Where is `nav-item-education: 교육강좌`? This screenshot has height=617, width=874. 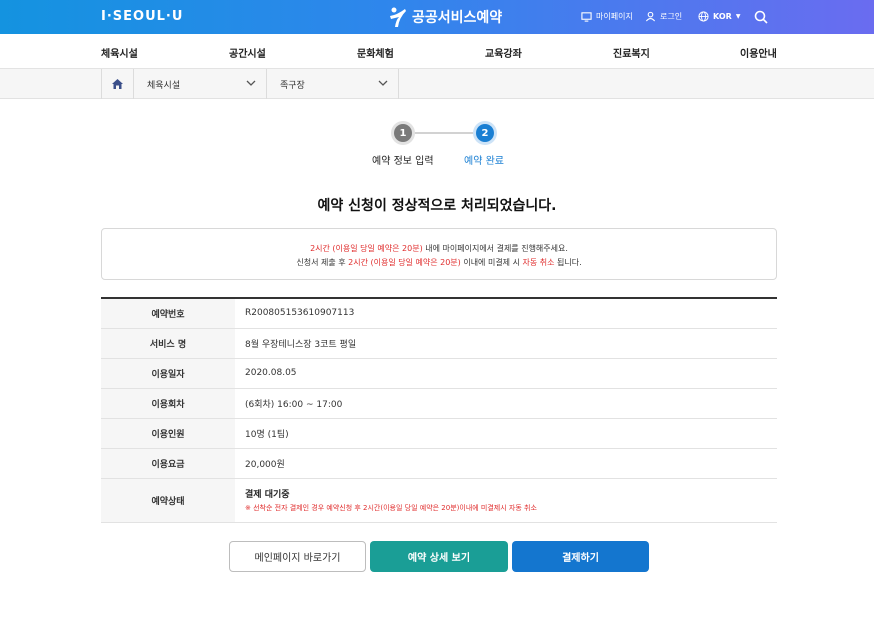 nav-item-education: 교육강좌 is located at coordinates (503, 52).